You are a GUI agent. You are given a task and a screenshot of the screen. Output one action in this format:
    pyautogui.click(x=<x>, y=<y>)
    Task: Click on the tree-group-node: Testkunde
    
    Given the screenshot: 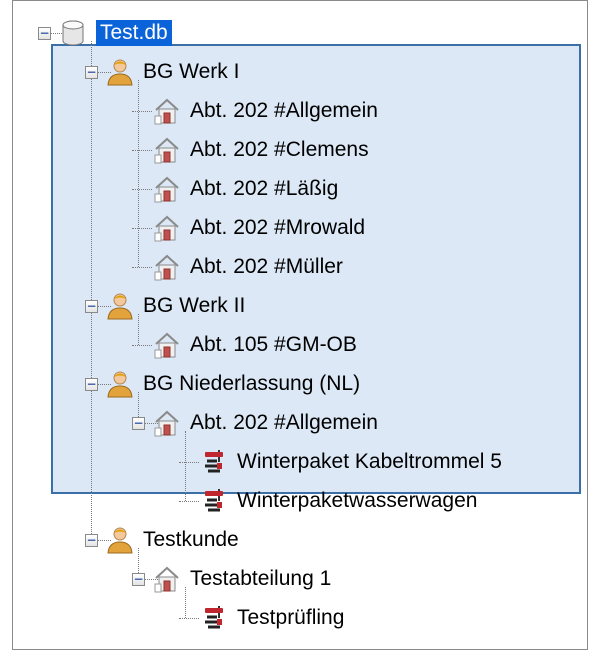 What is the action you would take?
    pyautogui.click(x=172, y=540)
    